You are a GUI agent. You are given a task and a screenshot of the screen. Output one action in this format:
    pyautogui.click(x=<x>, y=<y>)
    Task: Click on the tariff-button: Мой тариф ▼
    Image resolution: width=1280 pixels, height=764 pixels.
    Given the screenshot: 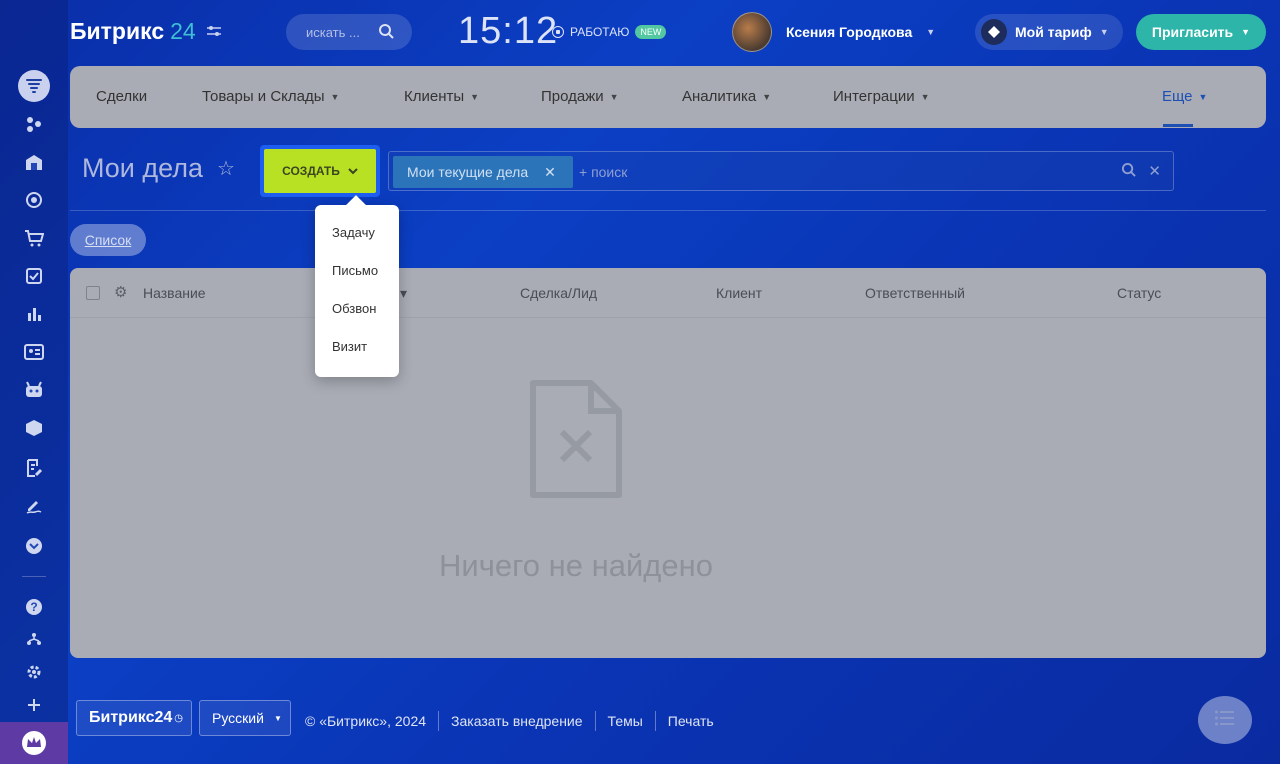 What is the action you would take?
    pyautogui.click(x=1049, y=32)
    